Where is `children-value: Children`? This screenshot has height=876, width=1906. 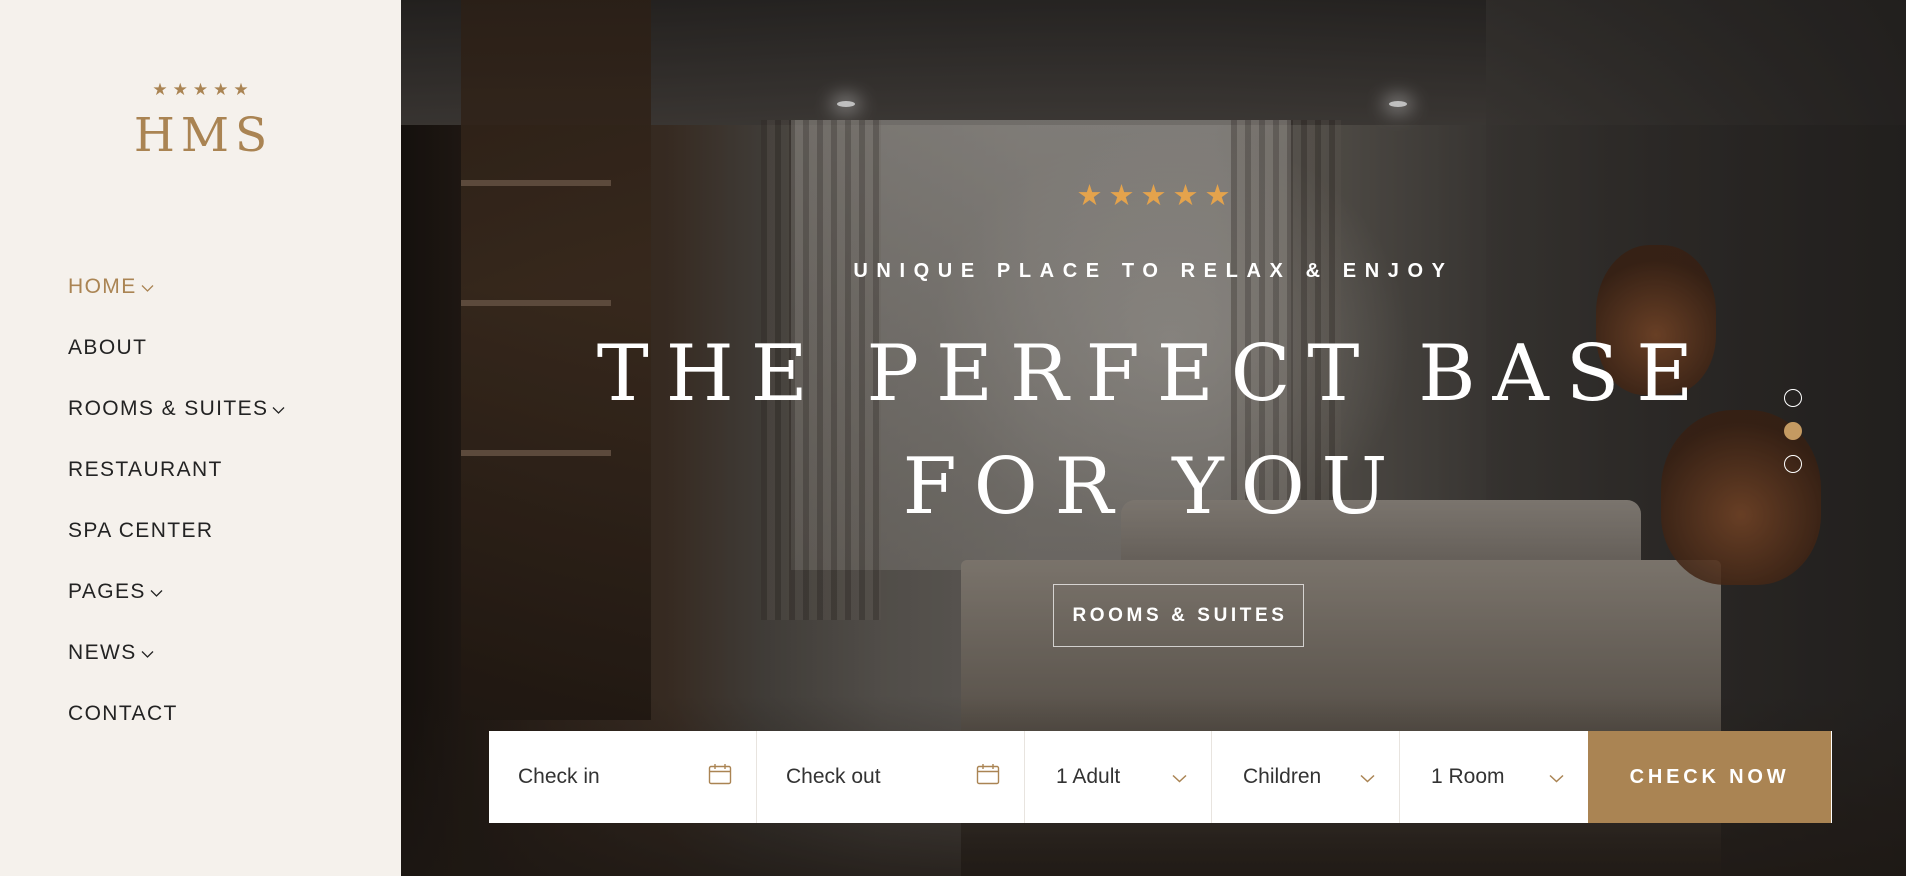 children-value: Children is located at coordinates (1282, 776).